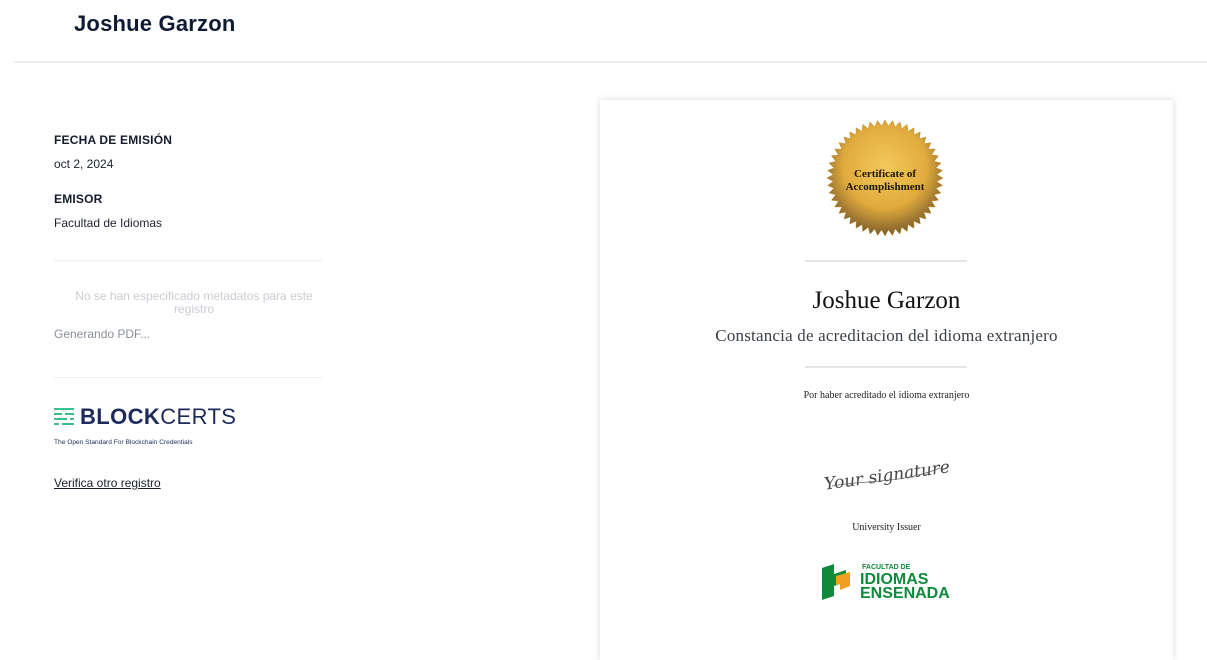  I want to click on blockcerts-logo: BLOCKCERTS, so click(145, 417).